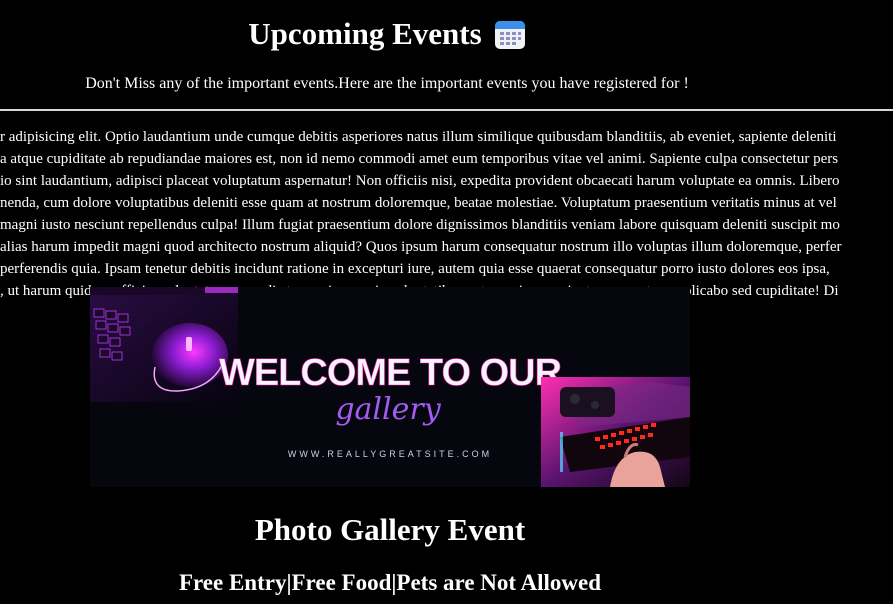  I want to click on calendar-icon, so click(510, 34).